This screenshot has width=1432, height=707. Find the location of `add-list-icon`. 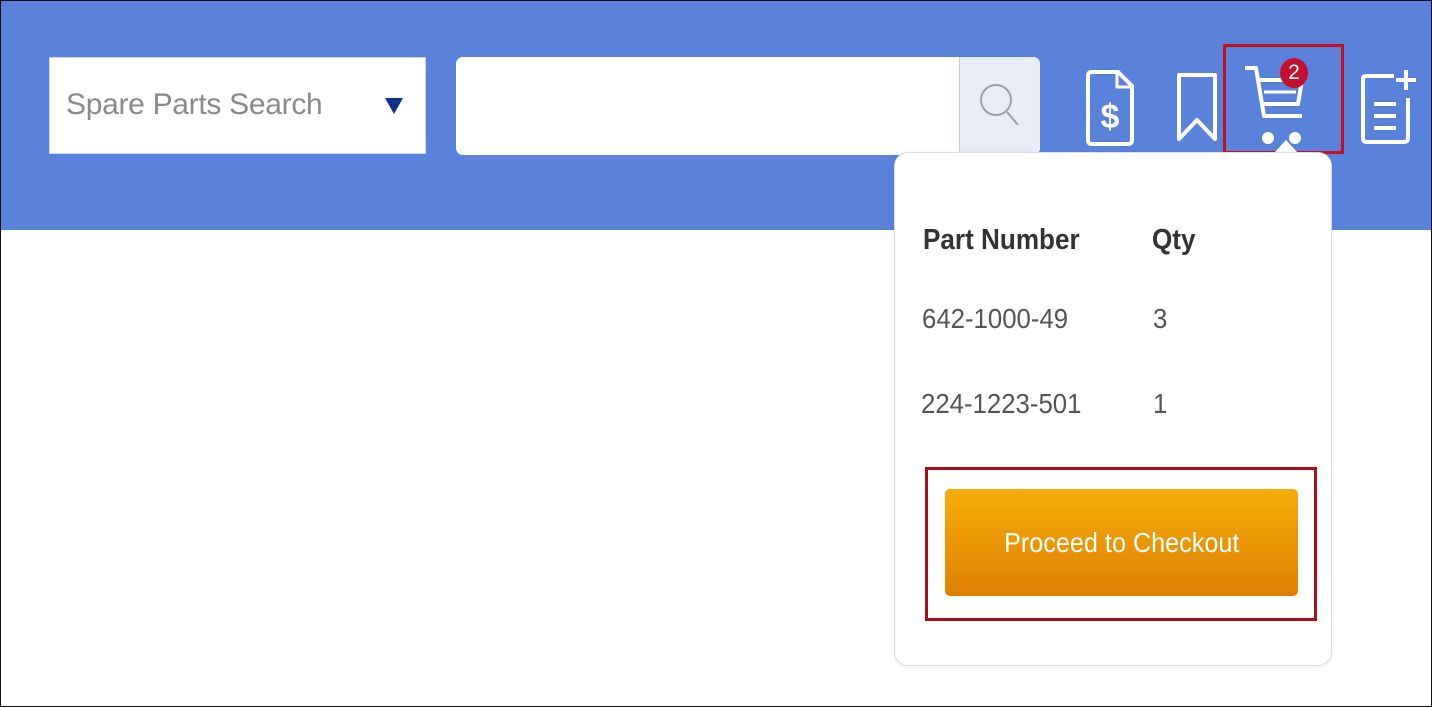

add-list-icon is located at coordinates (1388, 107).